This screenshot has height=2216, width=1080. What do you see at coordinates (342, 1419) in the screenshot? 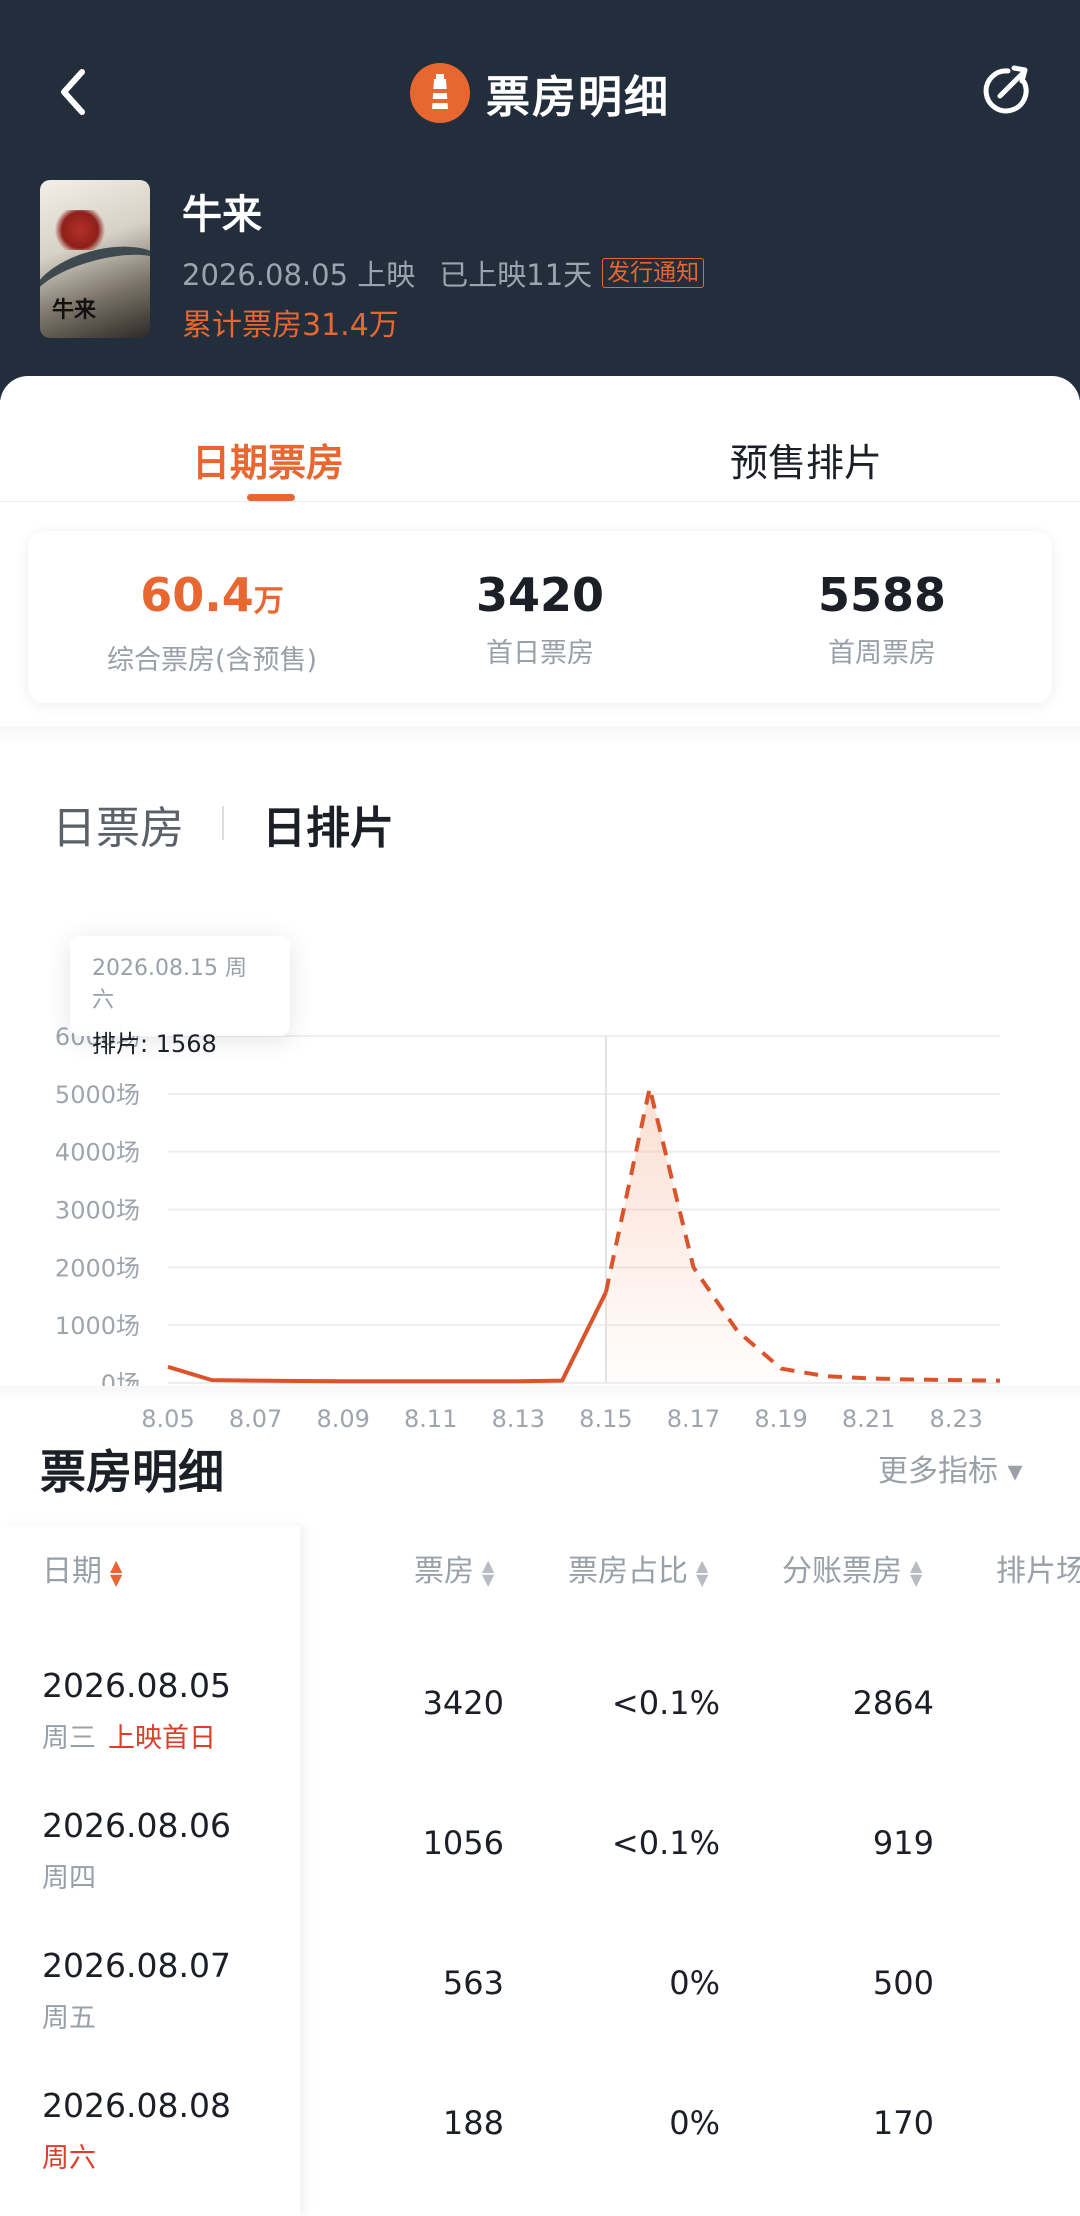
I see `x-tick-label: 8.09` at bounding box center [342, 1419].